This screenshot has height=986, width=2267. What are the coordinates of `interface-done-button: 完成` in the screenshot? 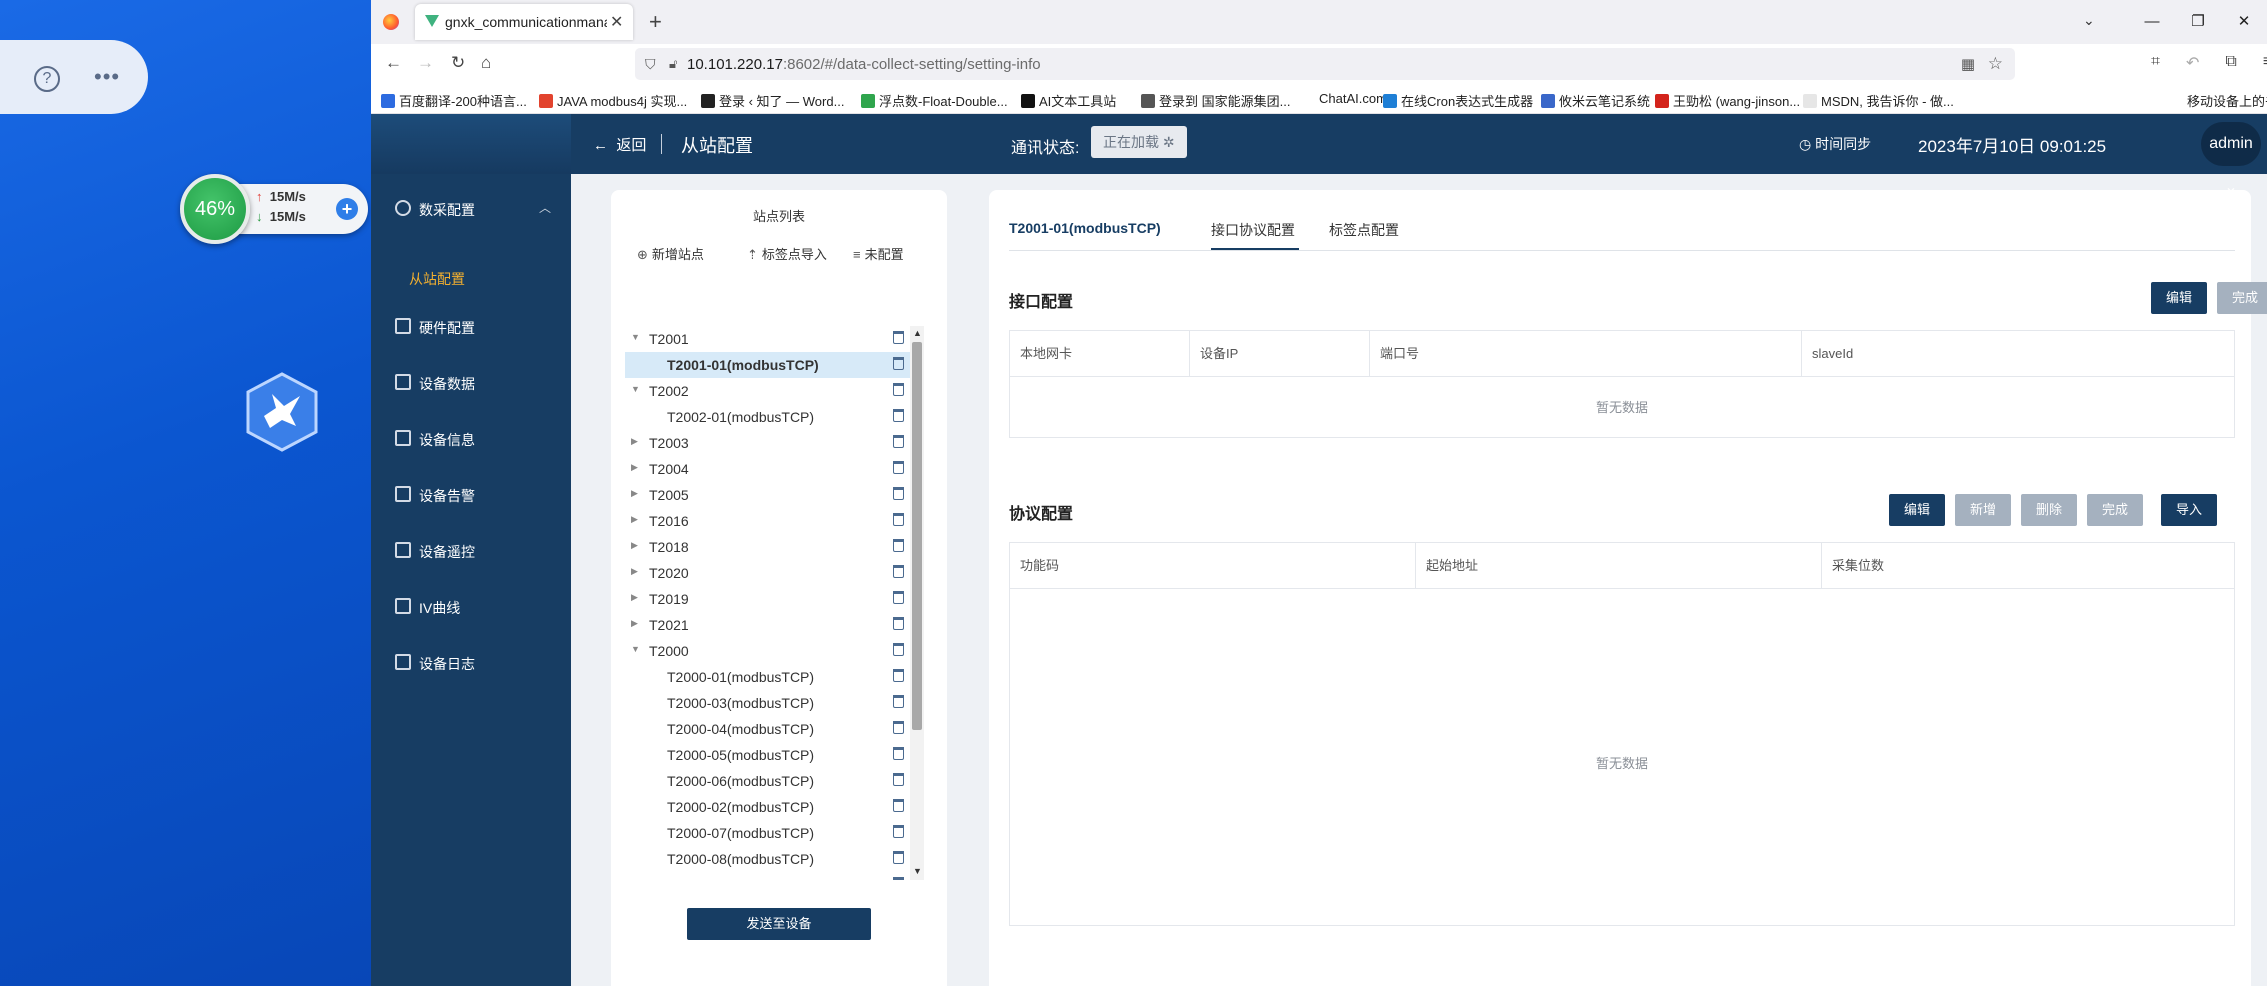 It's located at (2242, 298).